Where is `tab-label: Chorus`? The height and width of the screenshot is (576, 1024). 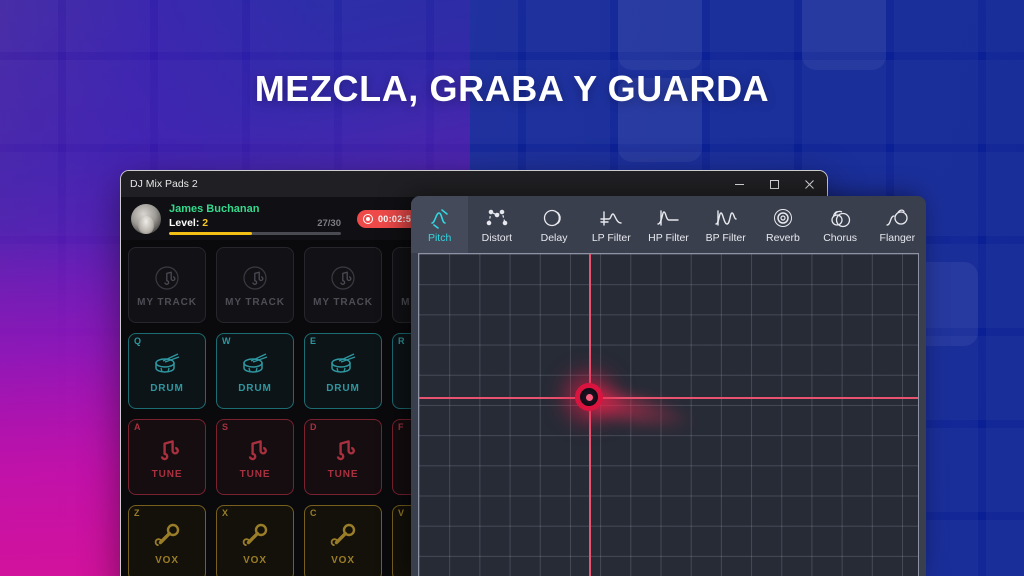 tab-label: Chorus is located at coordinates (840, 237).